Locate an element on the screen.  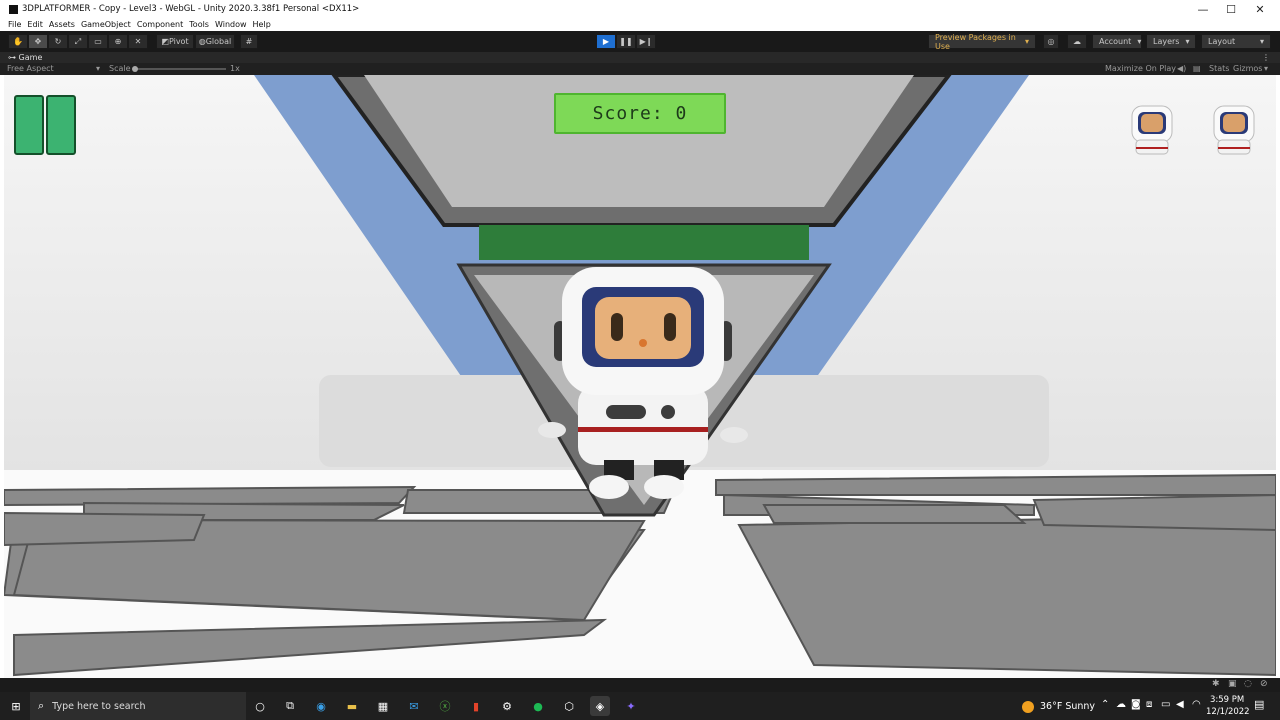
stats-toggle: Stats is located at coordinates (1219, 69).